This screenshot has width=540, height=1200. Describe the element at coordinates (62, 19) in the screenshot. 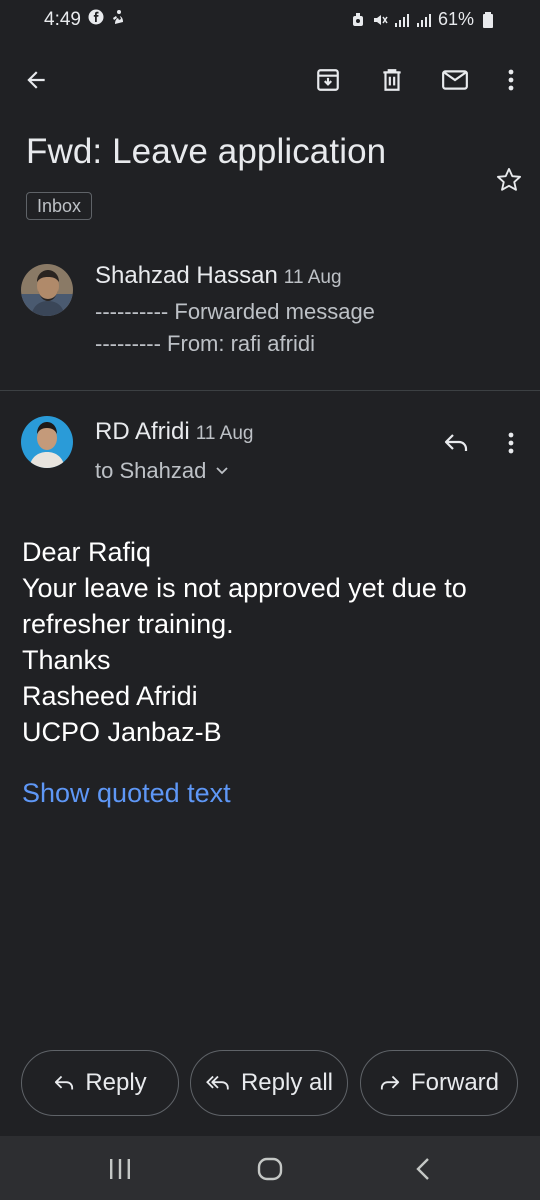

I see `status-time: 4:49` at that location.